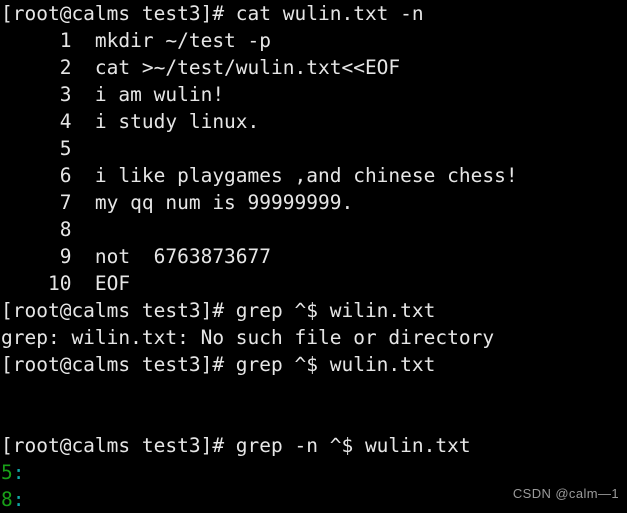 This screenshot has height=513, width=627. What do you see at coordinates (313, 472) in the screenshot?
I see `terminal-line-grep-match: 5:` at bounding box center [313, 472].